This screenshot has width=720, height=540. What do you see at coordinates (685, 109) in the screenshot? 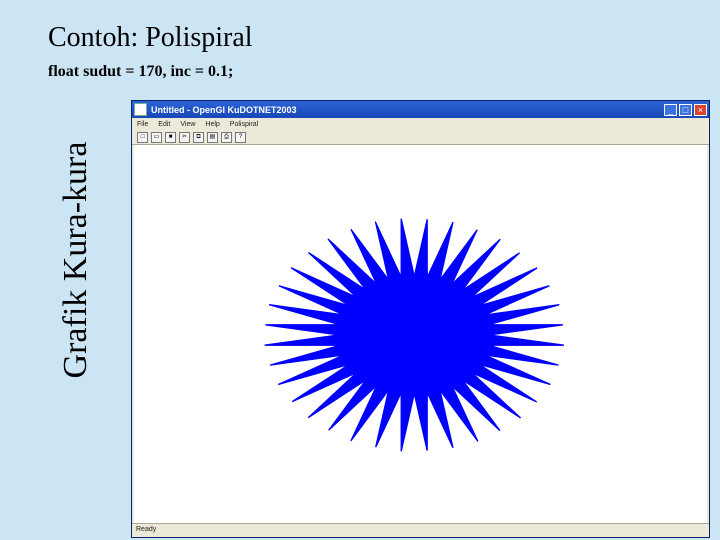
I see `maximize-button: □` at bounding box center [685, 109].